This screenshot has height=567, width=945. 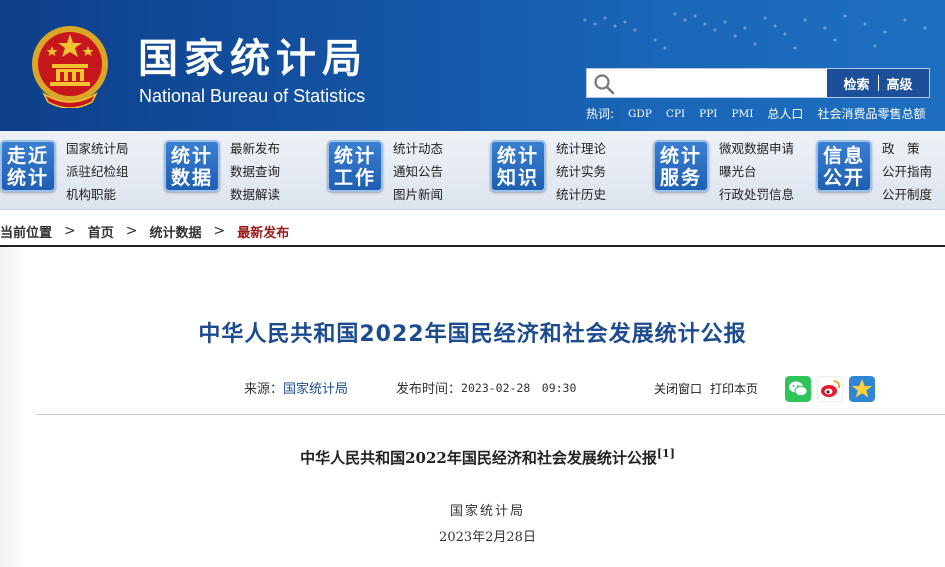 I want to click on nav-link: 行政处罚信息, so click(x=756, y=194).